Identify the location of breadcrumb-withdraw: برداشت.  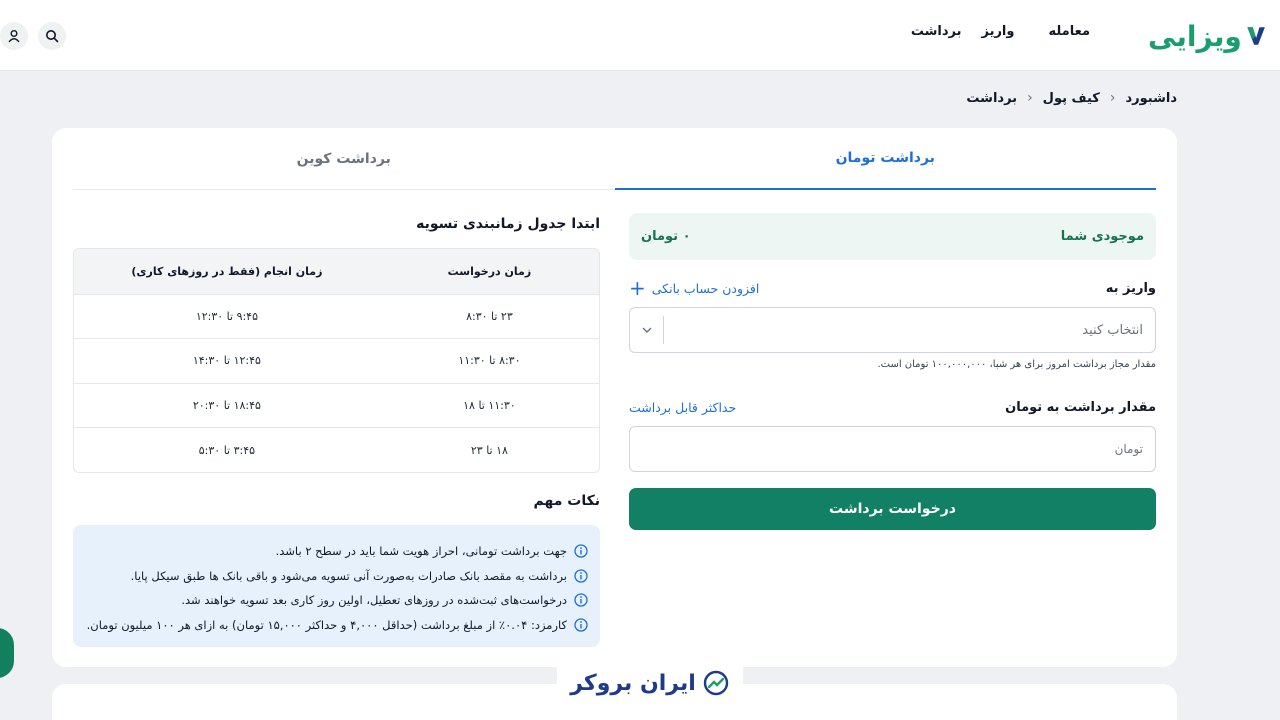
(992, 98).